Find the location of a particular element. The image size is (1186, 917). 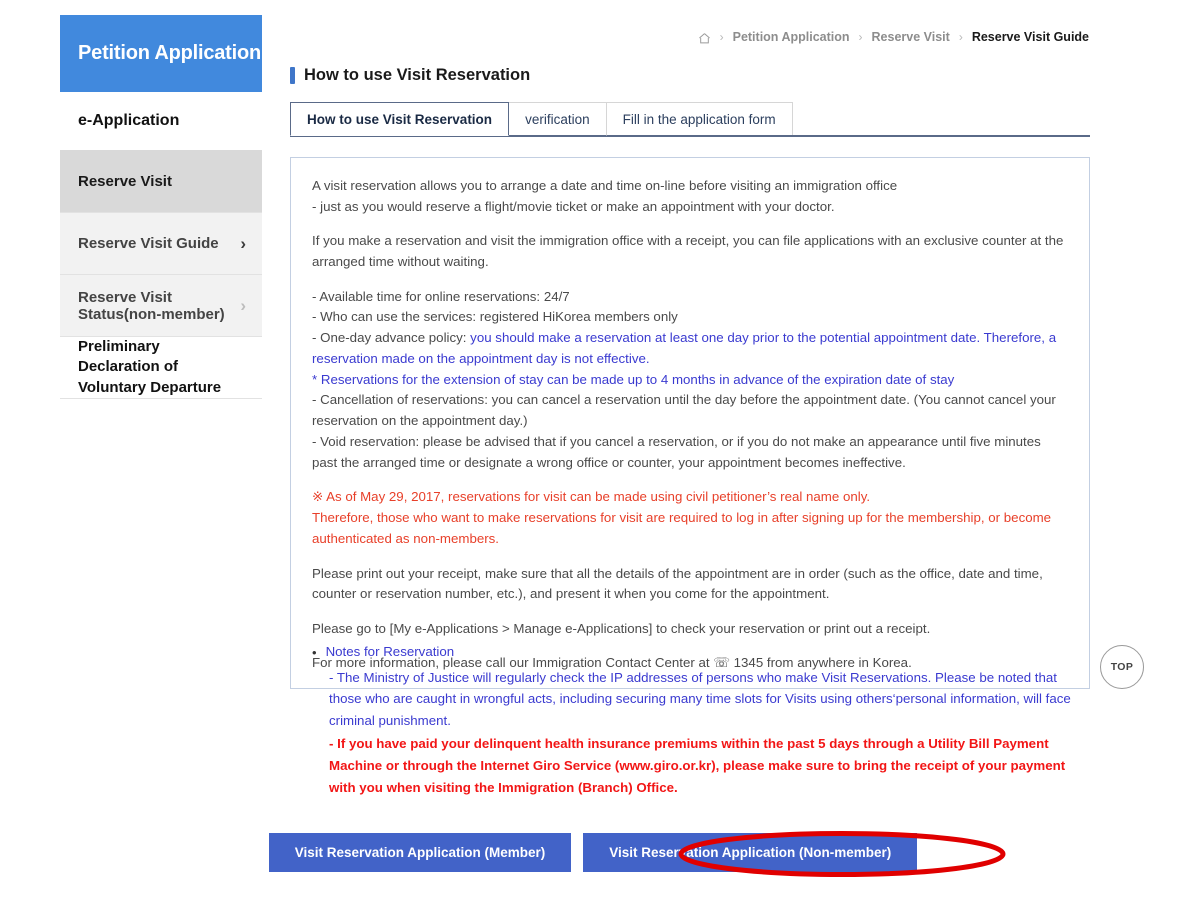

sidebar-divider is located at coordinates (161, 398).